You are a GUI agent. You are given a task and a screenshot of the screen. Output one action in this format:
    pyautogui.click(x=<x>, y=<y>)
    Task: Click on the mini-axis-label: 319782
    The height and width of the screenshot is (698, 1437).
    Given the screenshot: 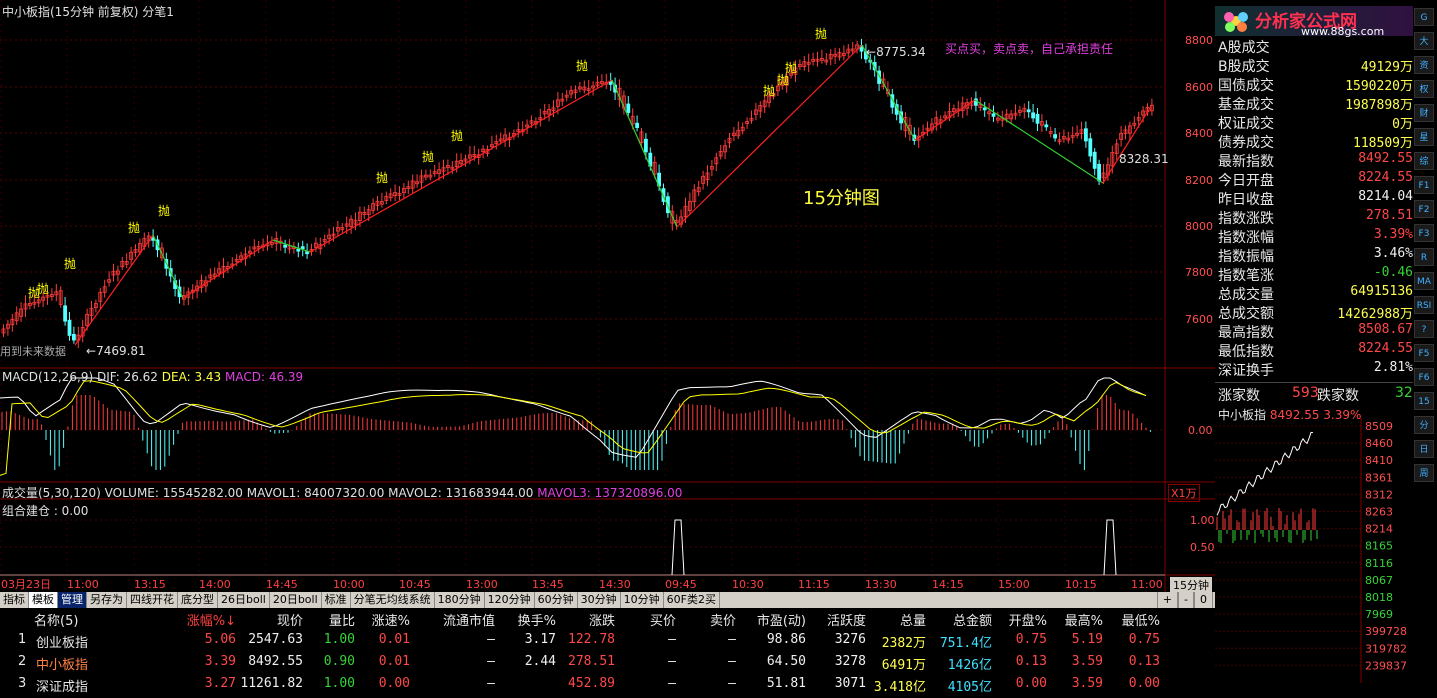 What is the action you would take?
    pyautogui.click(x=1386, y=648)
    